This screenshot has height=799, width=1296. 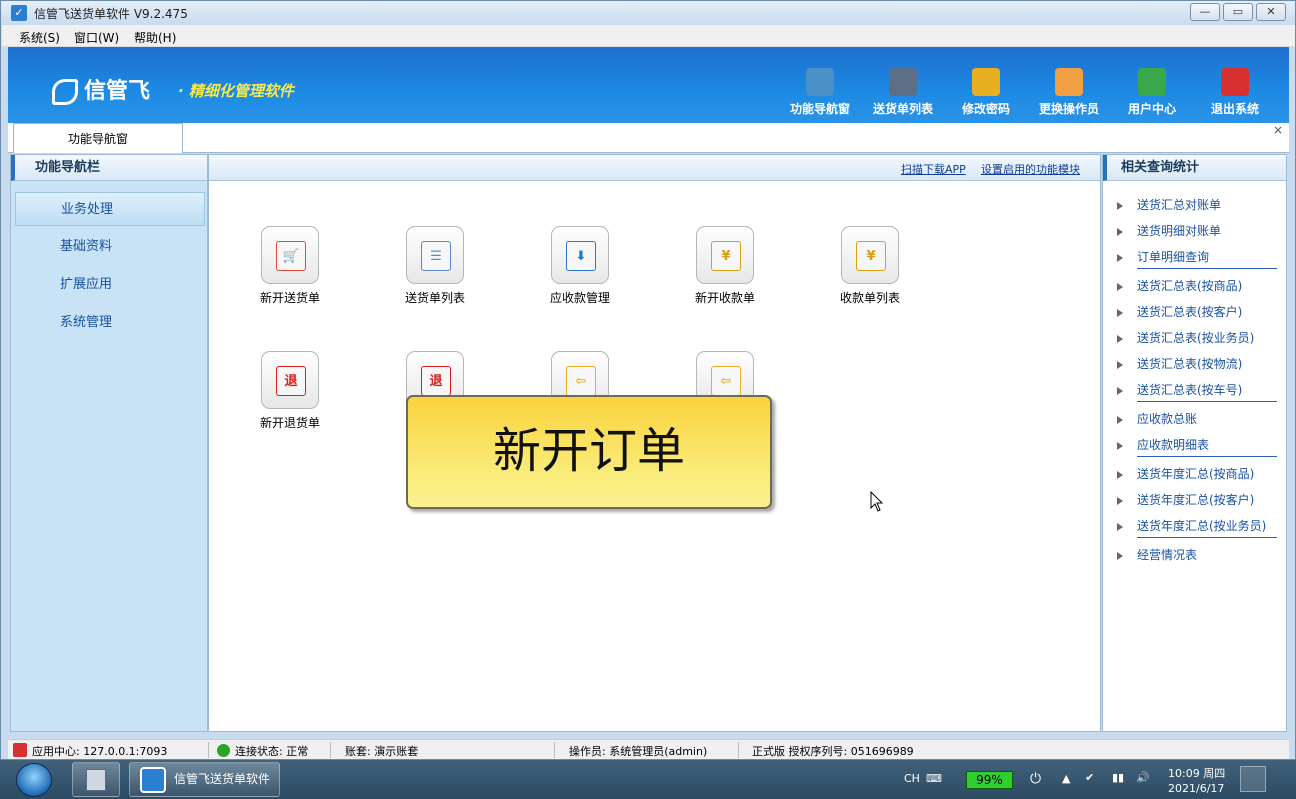 What do you see at coordinates (110, 247) in the screenshot?
I see `sidebar-item-basic-data: 基础资料` at bounding box center [110, 247].